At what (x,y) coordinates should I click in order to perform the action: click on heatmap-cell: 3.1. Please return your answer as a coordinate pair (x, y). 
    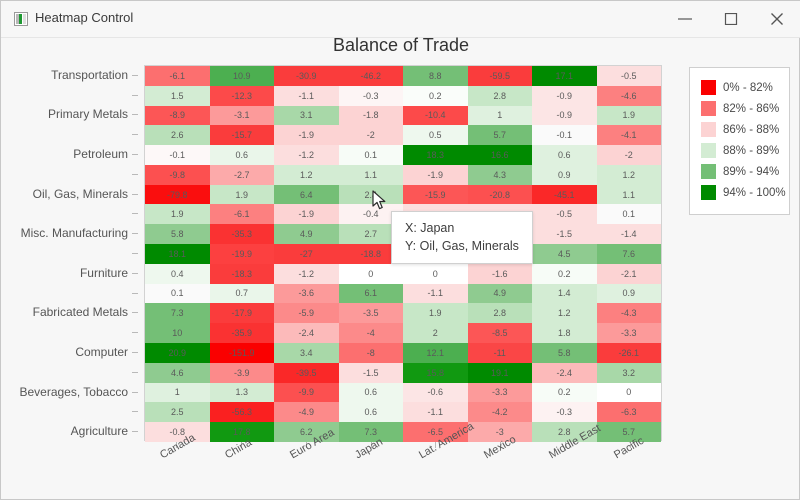
    Looking at the image, I should click on (306, 115).